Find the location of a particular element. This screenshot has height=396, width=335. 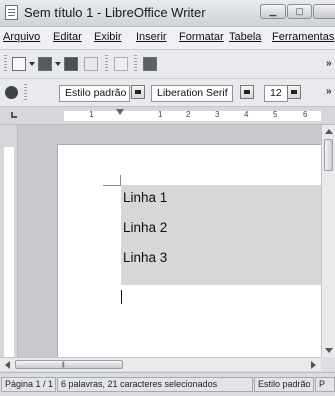

toolbar-overflow-icon: » is located at coordinates (329, 63).